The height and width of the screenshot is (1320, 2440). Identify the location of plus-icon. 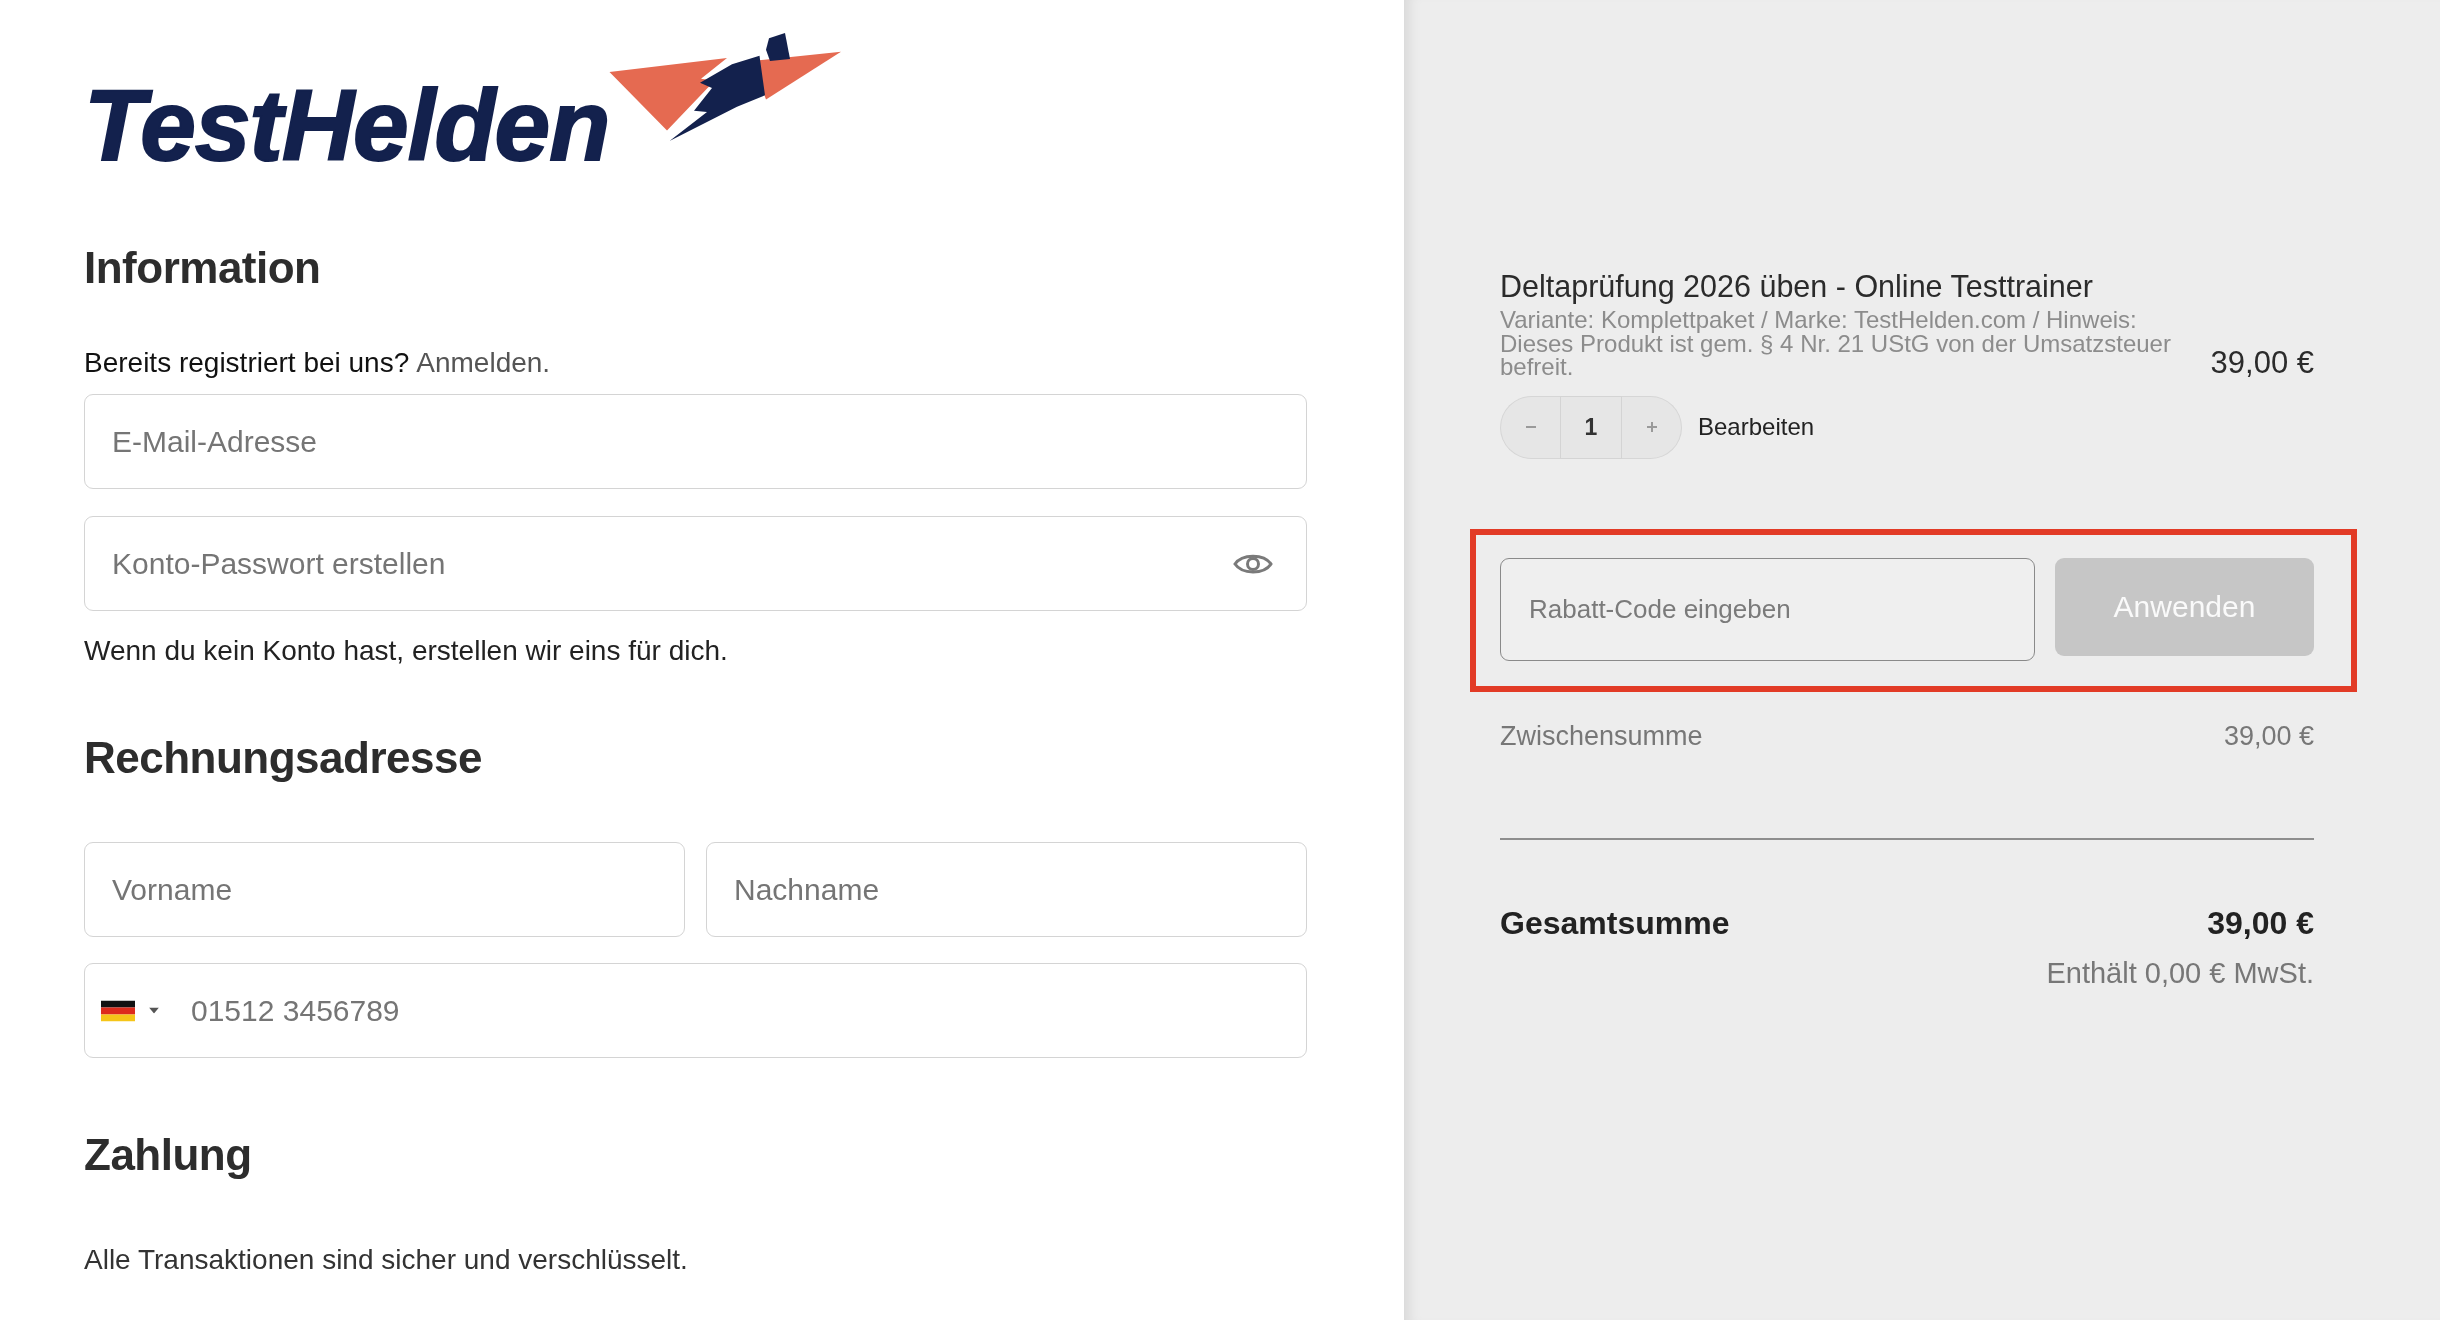
(1651, 427).